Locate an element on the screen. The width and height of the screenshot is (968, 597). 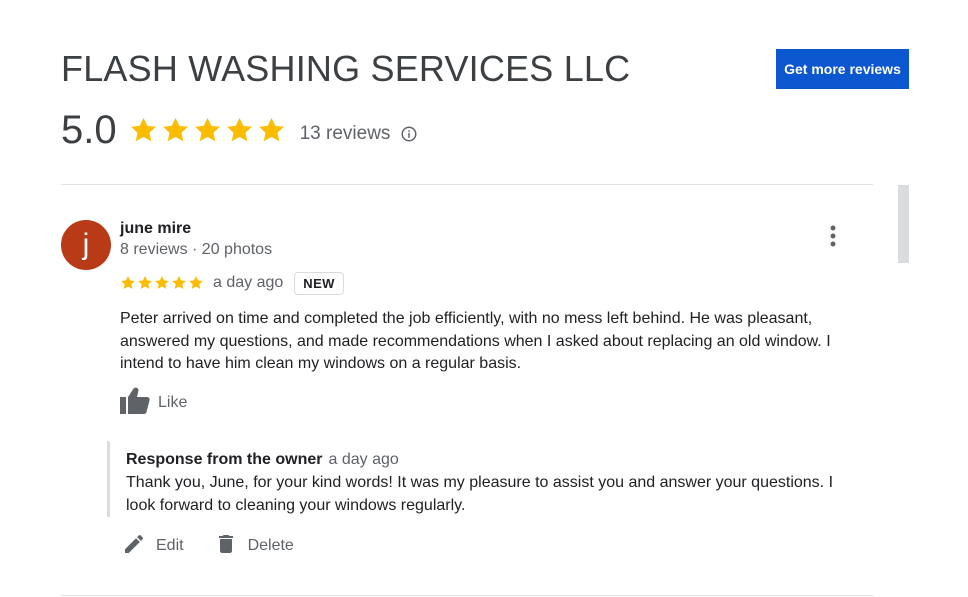
owner-response-time: a day ago is located at coordinates (363, 459).